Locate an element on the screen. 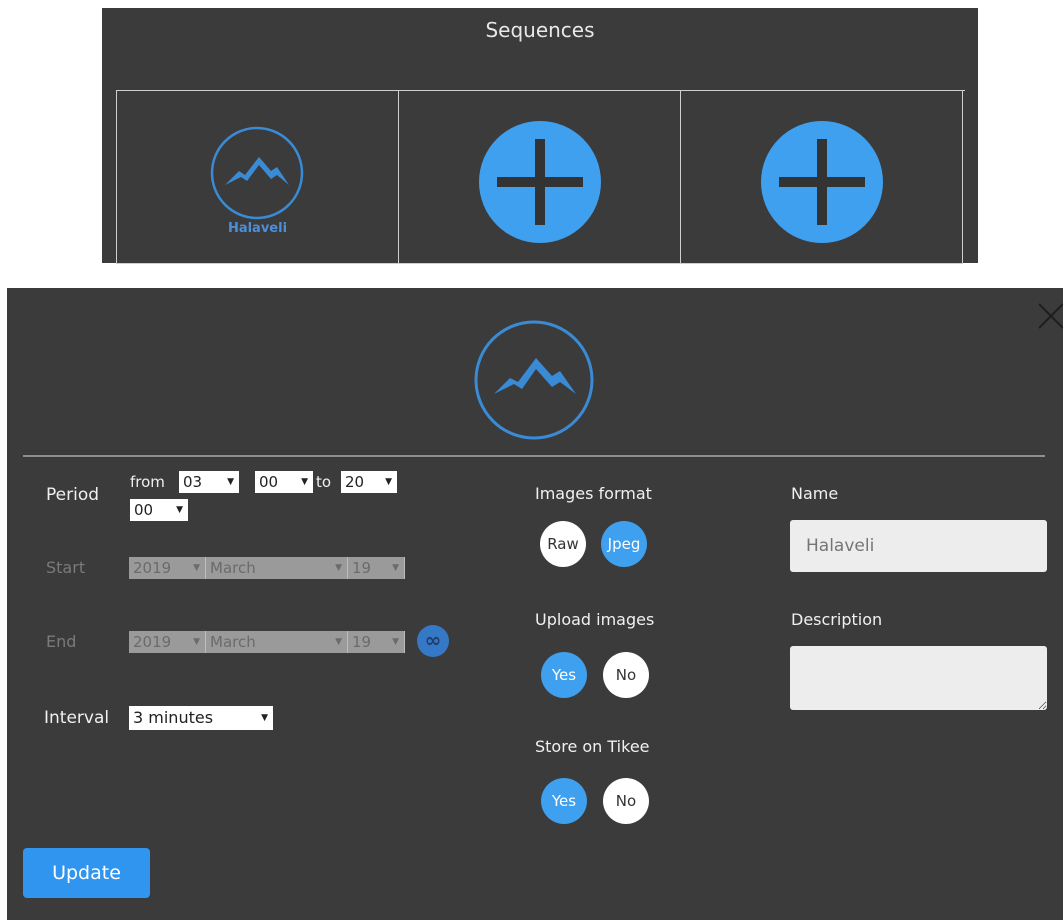 This screenshot has height=920, width=1063. start-month-select: March ▼ is located at coordinates (277, 568).